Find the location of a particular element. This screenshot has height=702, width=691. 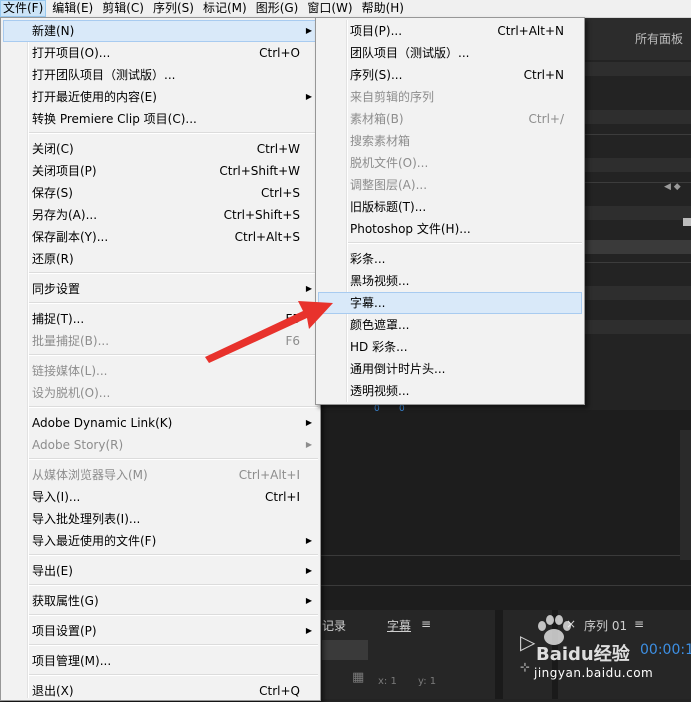

file-menu-item: 捕捉(T)... F5 is located at coordinates (160, 319).